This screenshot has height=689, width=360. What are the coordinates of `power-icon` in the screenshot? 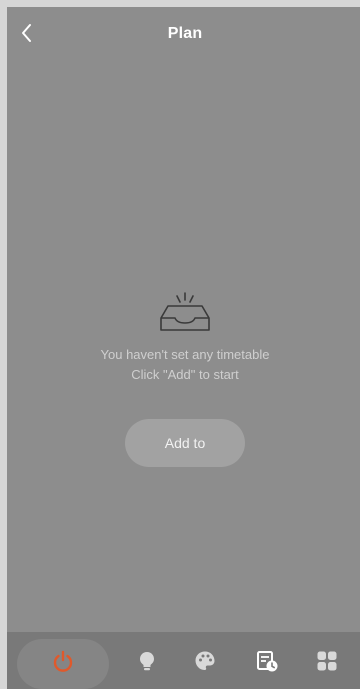 It's located at (63, 661).